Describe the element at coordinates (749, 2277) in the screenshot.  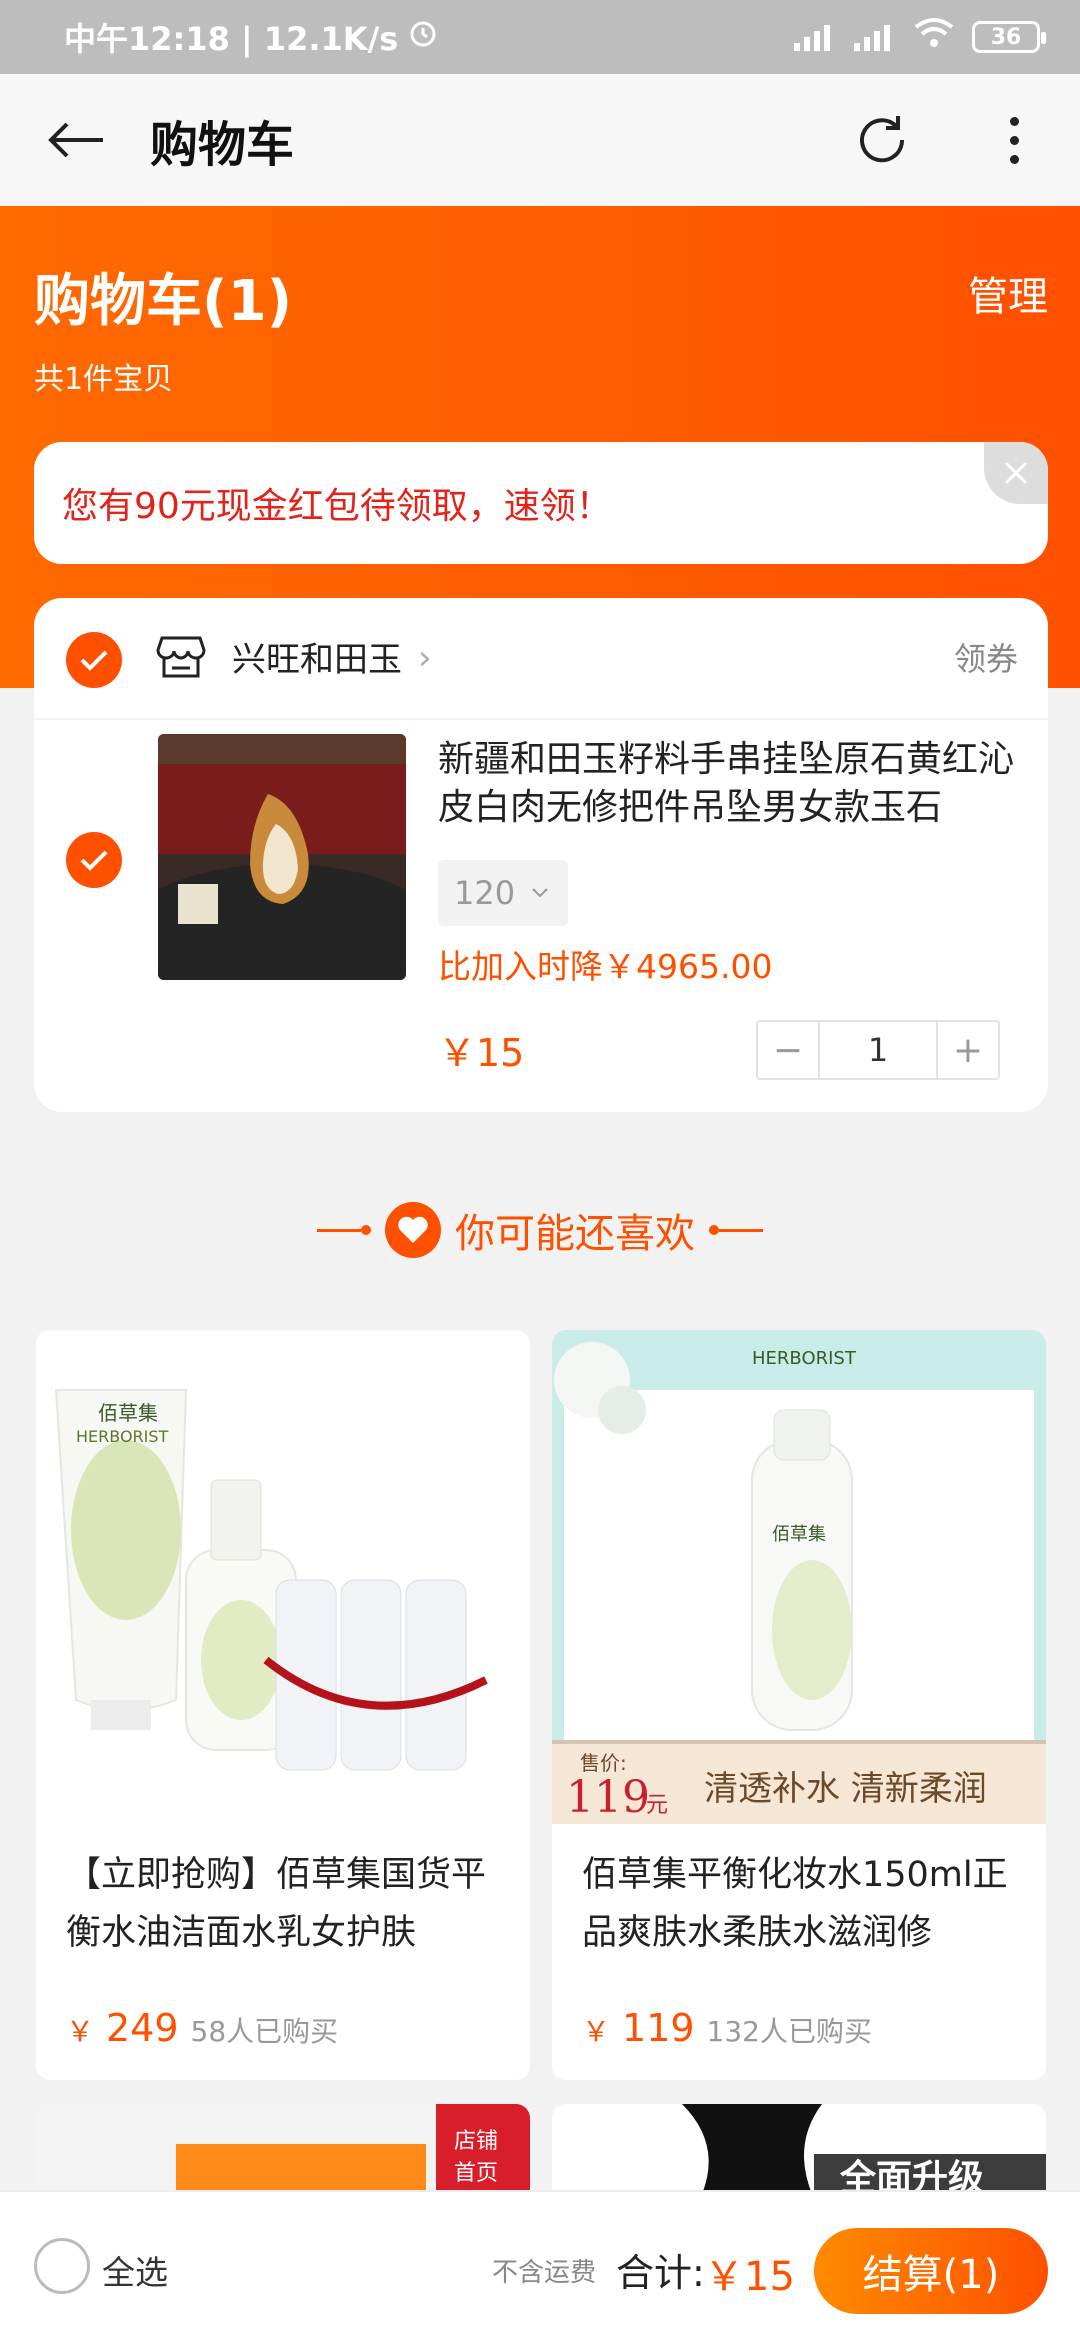
I see `total-value: ￥15` at that location.